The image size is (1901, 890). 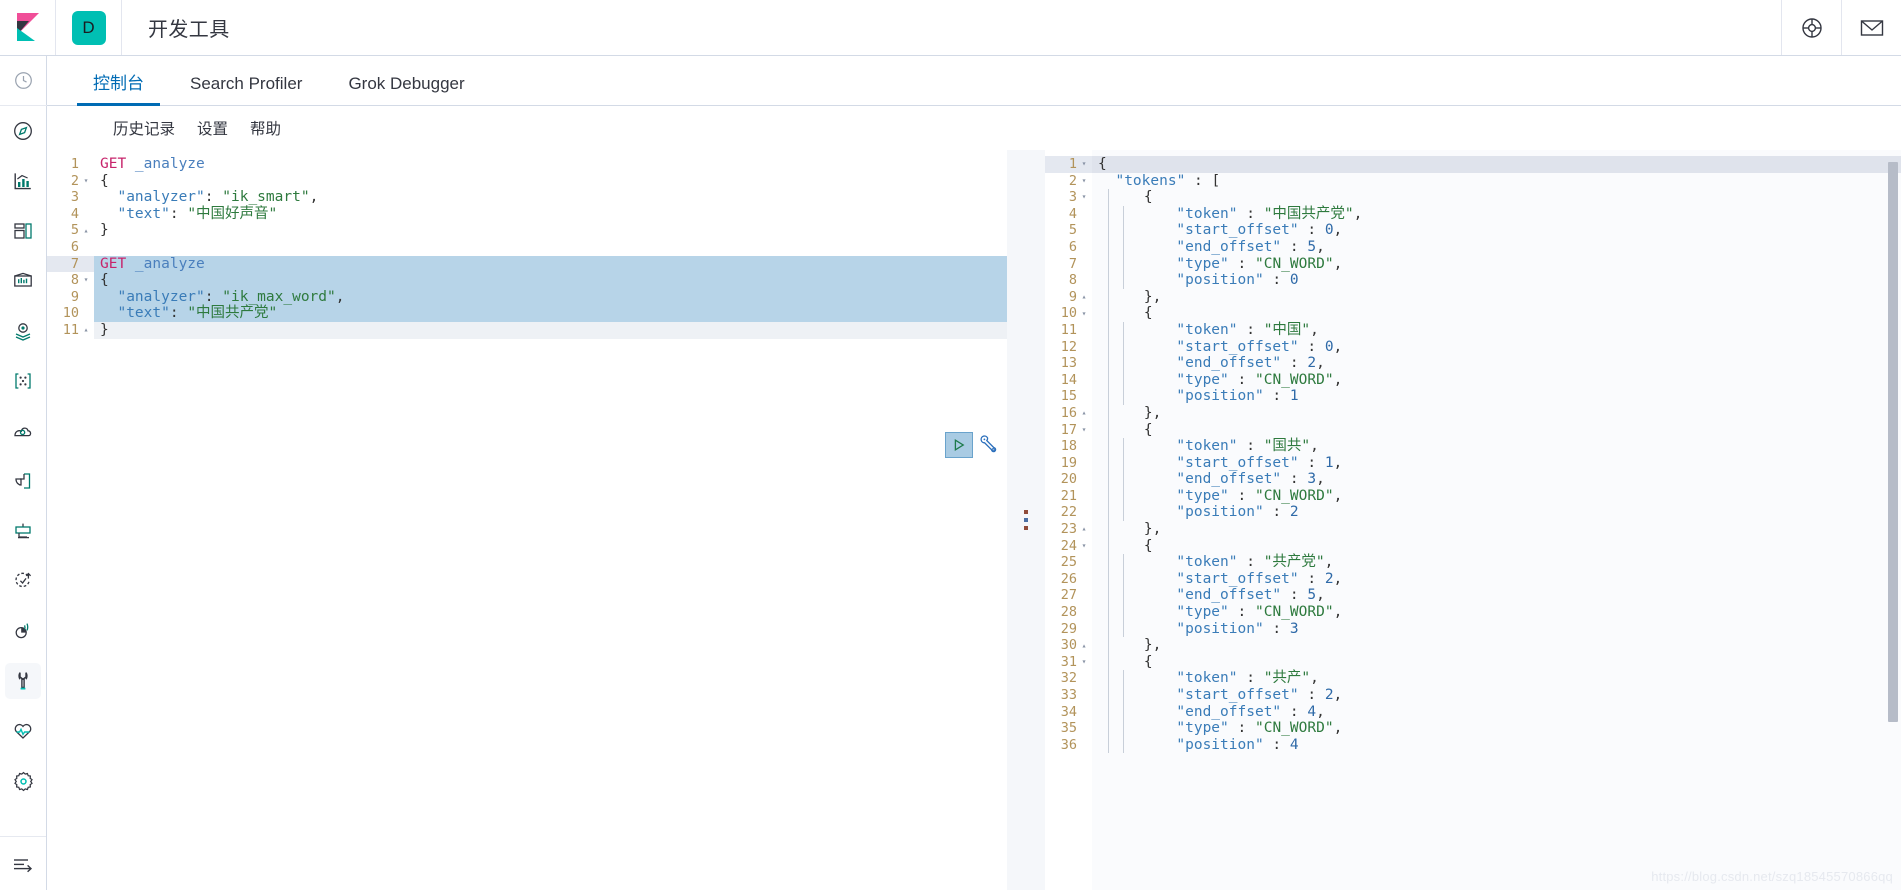 I want to click on sidebar-item-apm, so click(x=23, y=531).